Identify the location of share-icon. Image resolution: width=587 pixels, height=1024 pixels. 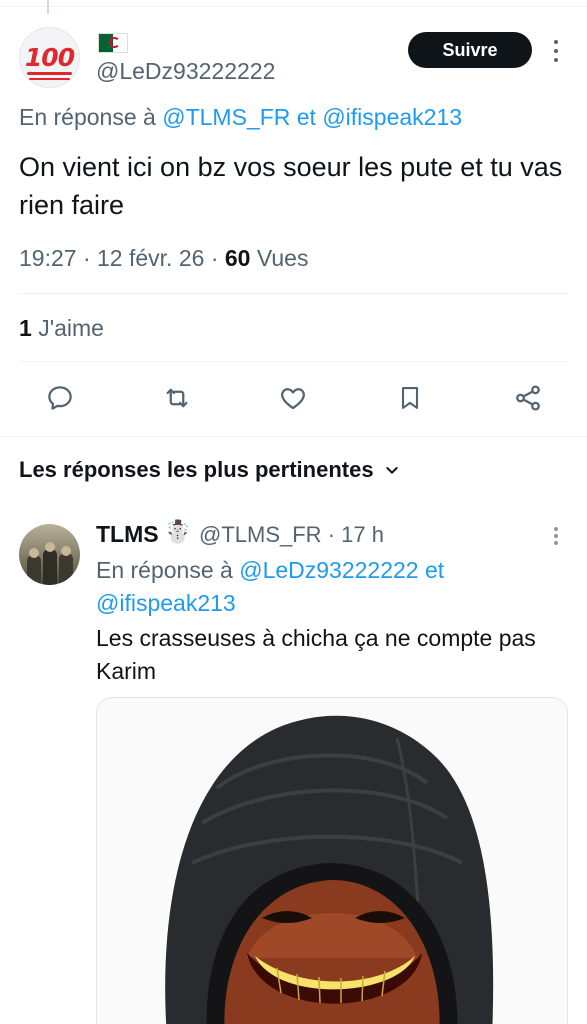
(528, 398).